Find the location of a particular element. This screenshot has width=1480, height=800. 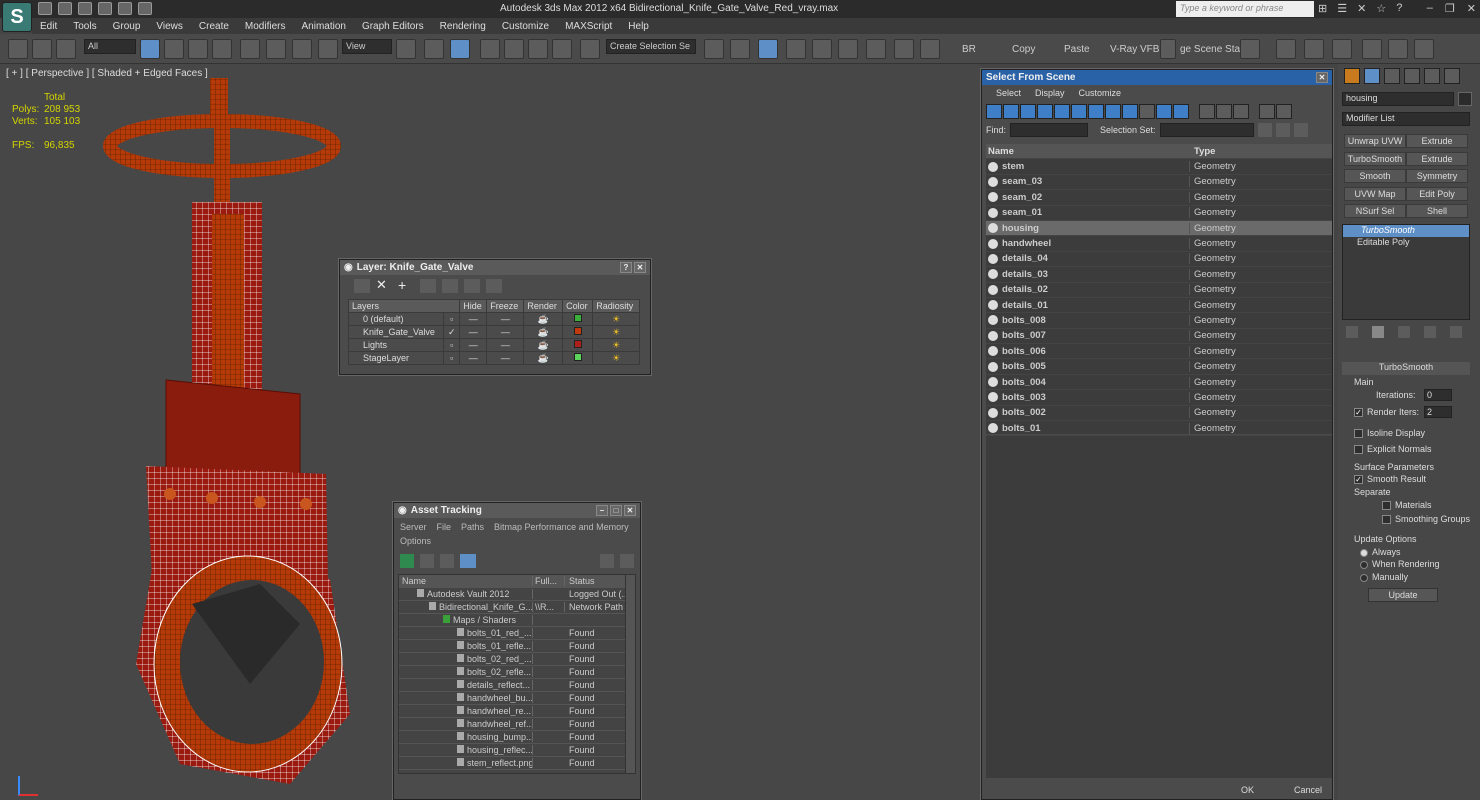

menu-rendering: Rendering is located at coordinates (463, 26).